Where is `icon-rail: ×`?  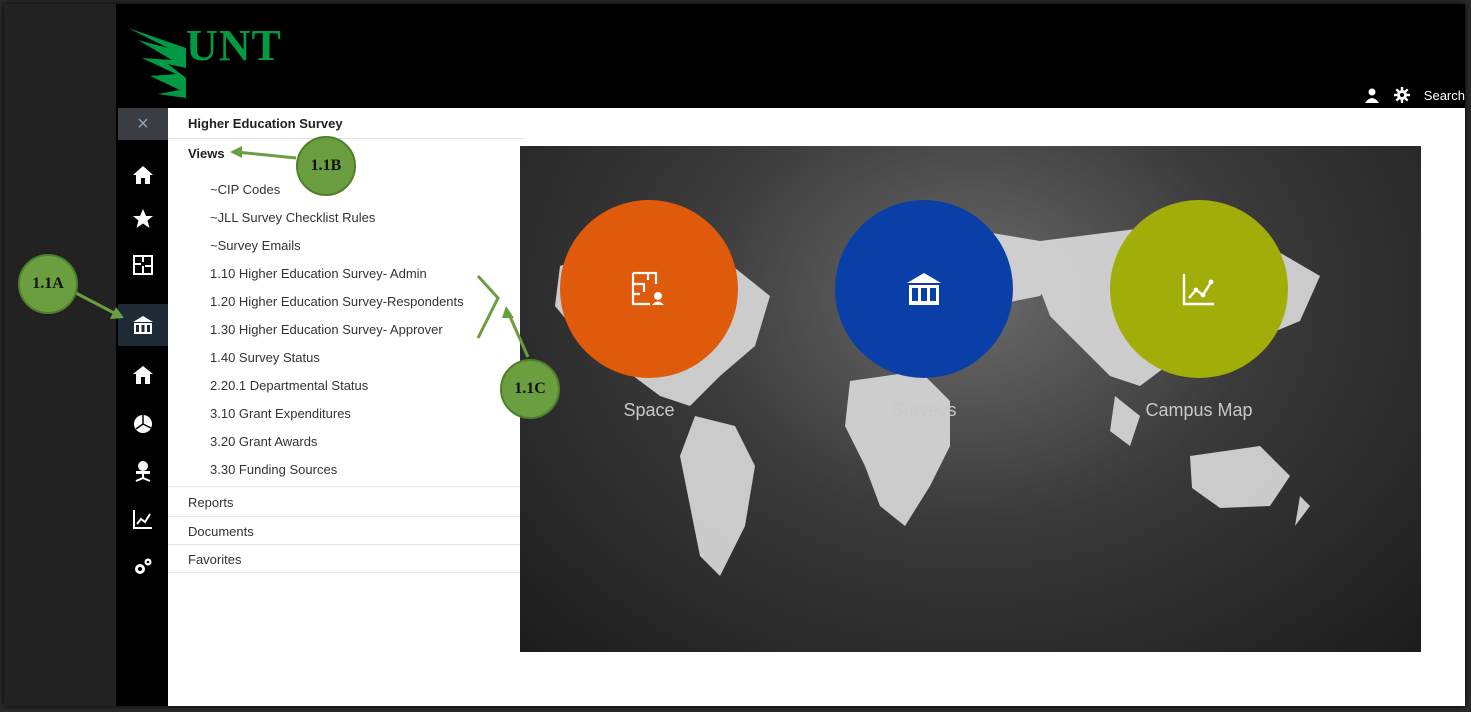 icon-rail: × is located at coordinates (143, 407).